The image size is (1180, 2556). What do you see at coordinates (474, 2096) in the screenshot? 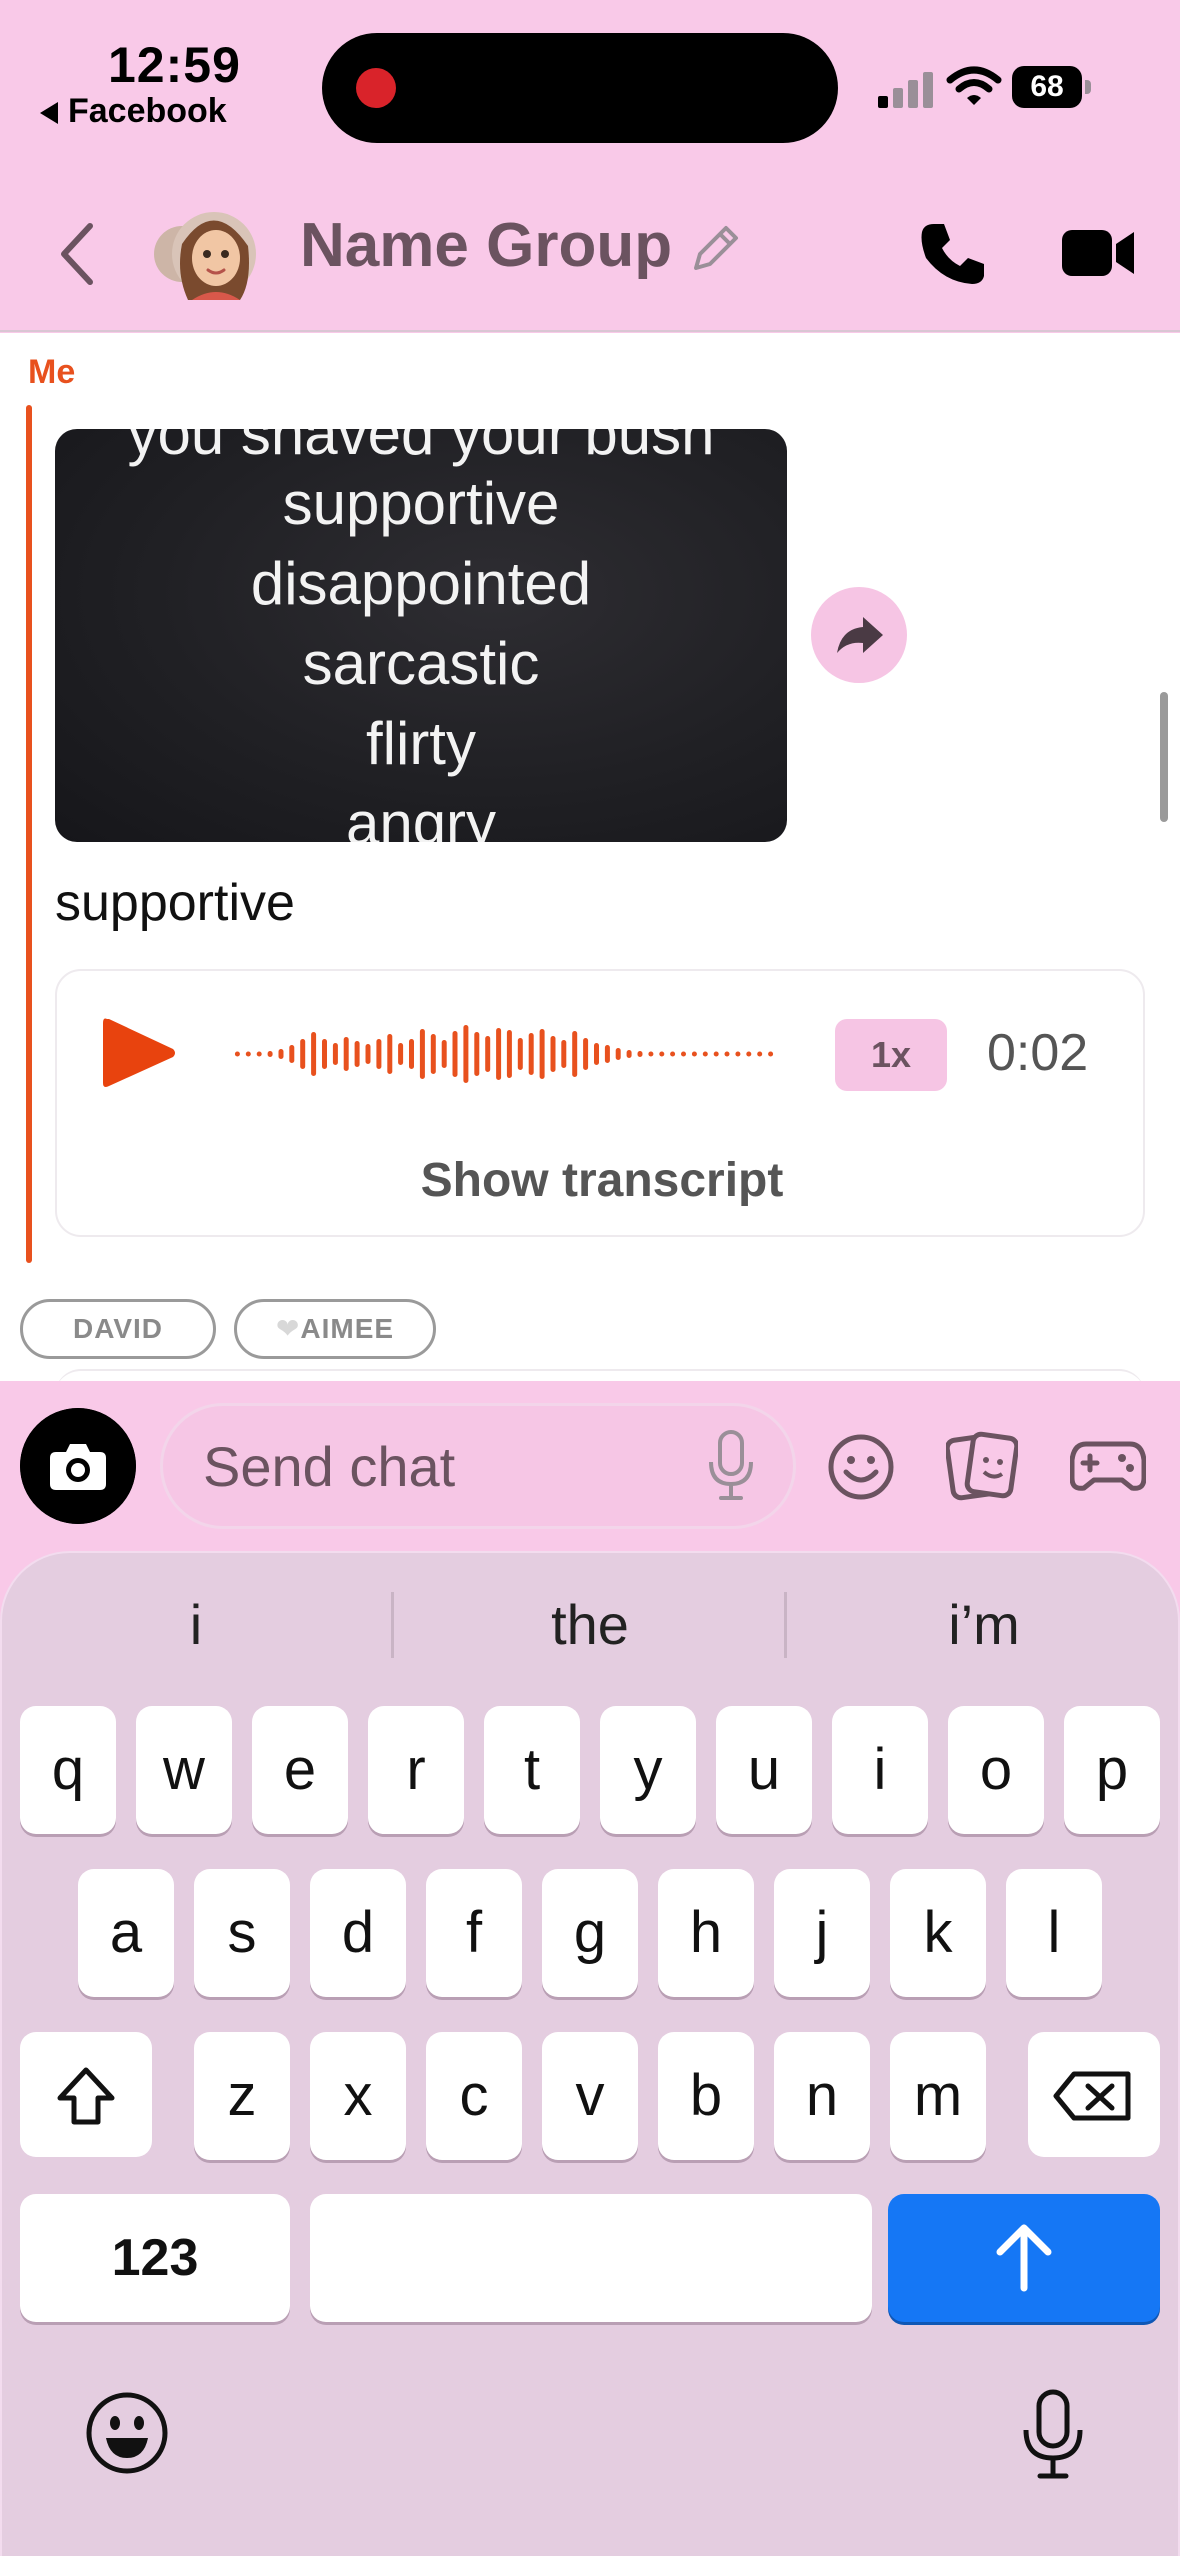
I see `key-c: c` at bounding box center [474, 2096].